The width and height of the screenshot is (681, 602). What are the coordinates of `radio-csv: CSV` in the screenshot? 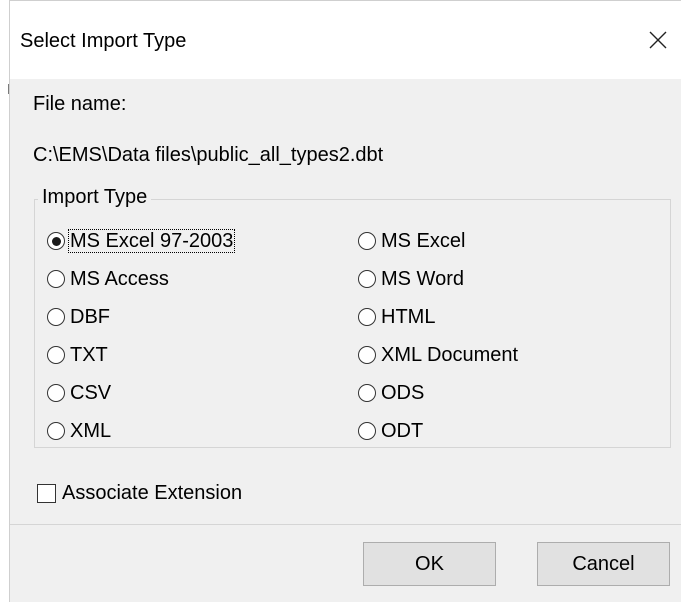 It's located at (80, 393).